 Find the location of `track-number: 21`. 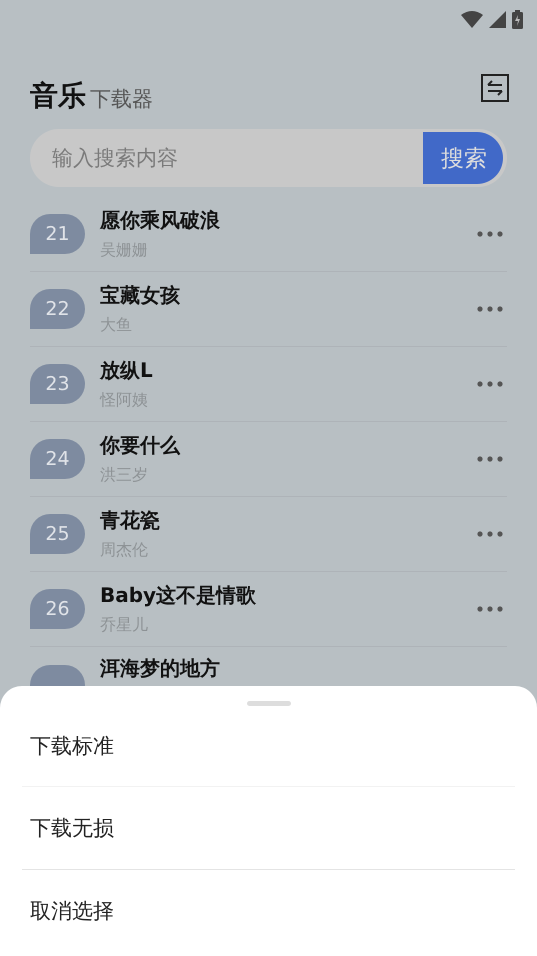

track-number: 21 is located at coordinates (57, 234).